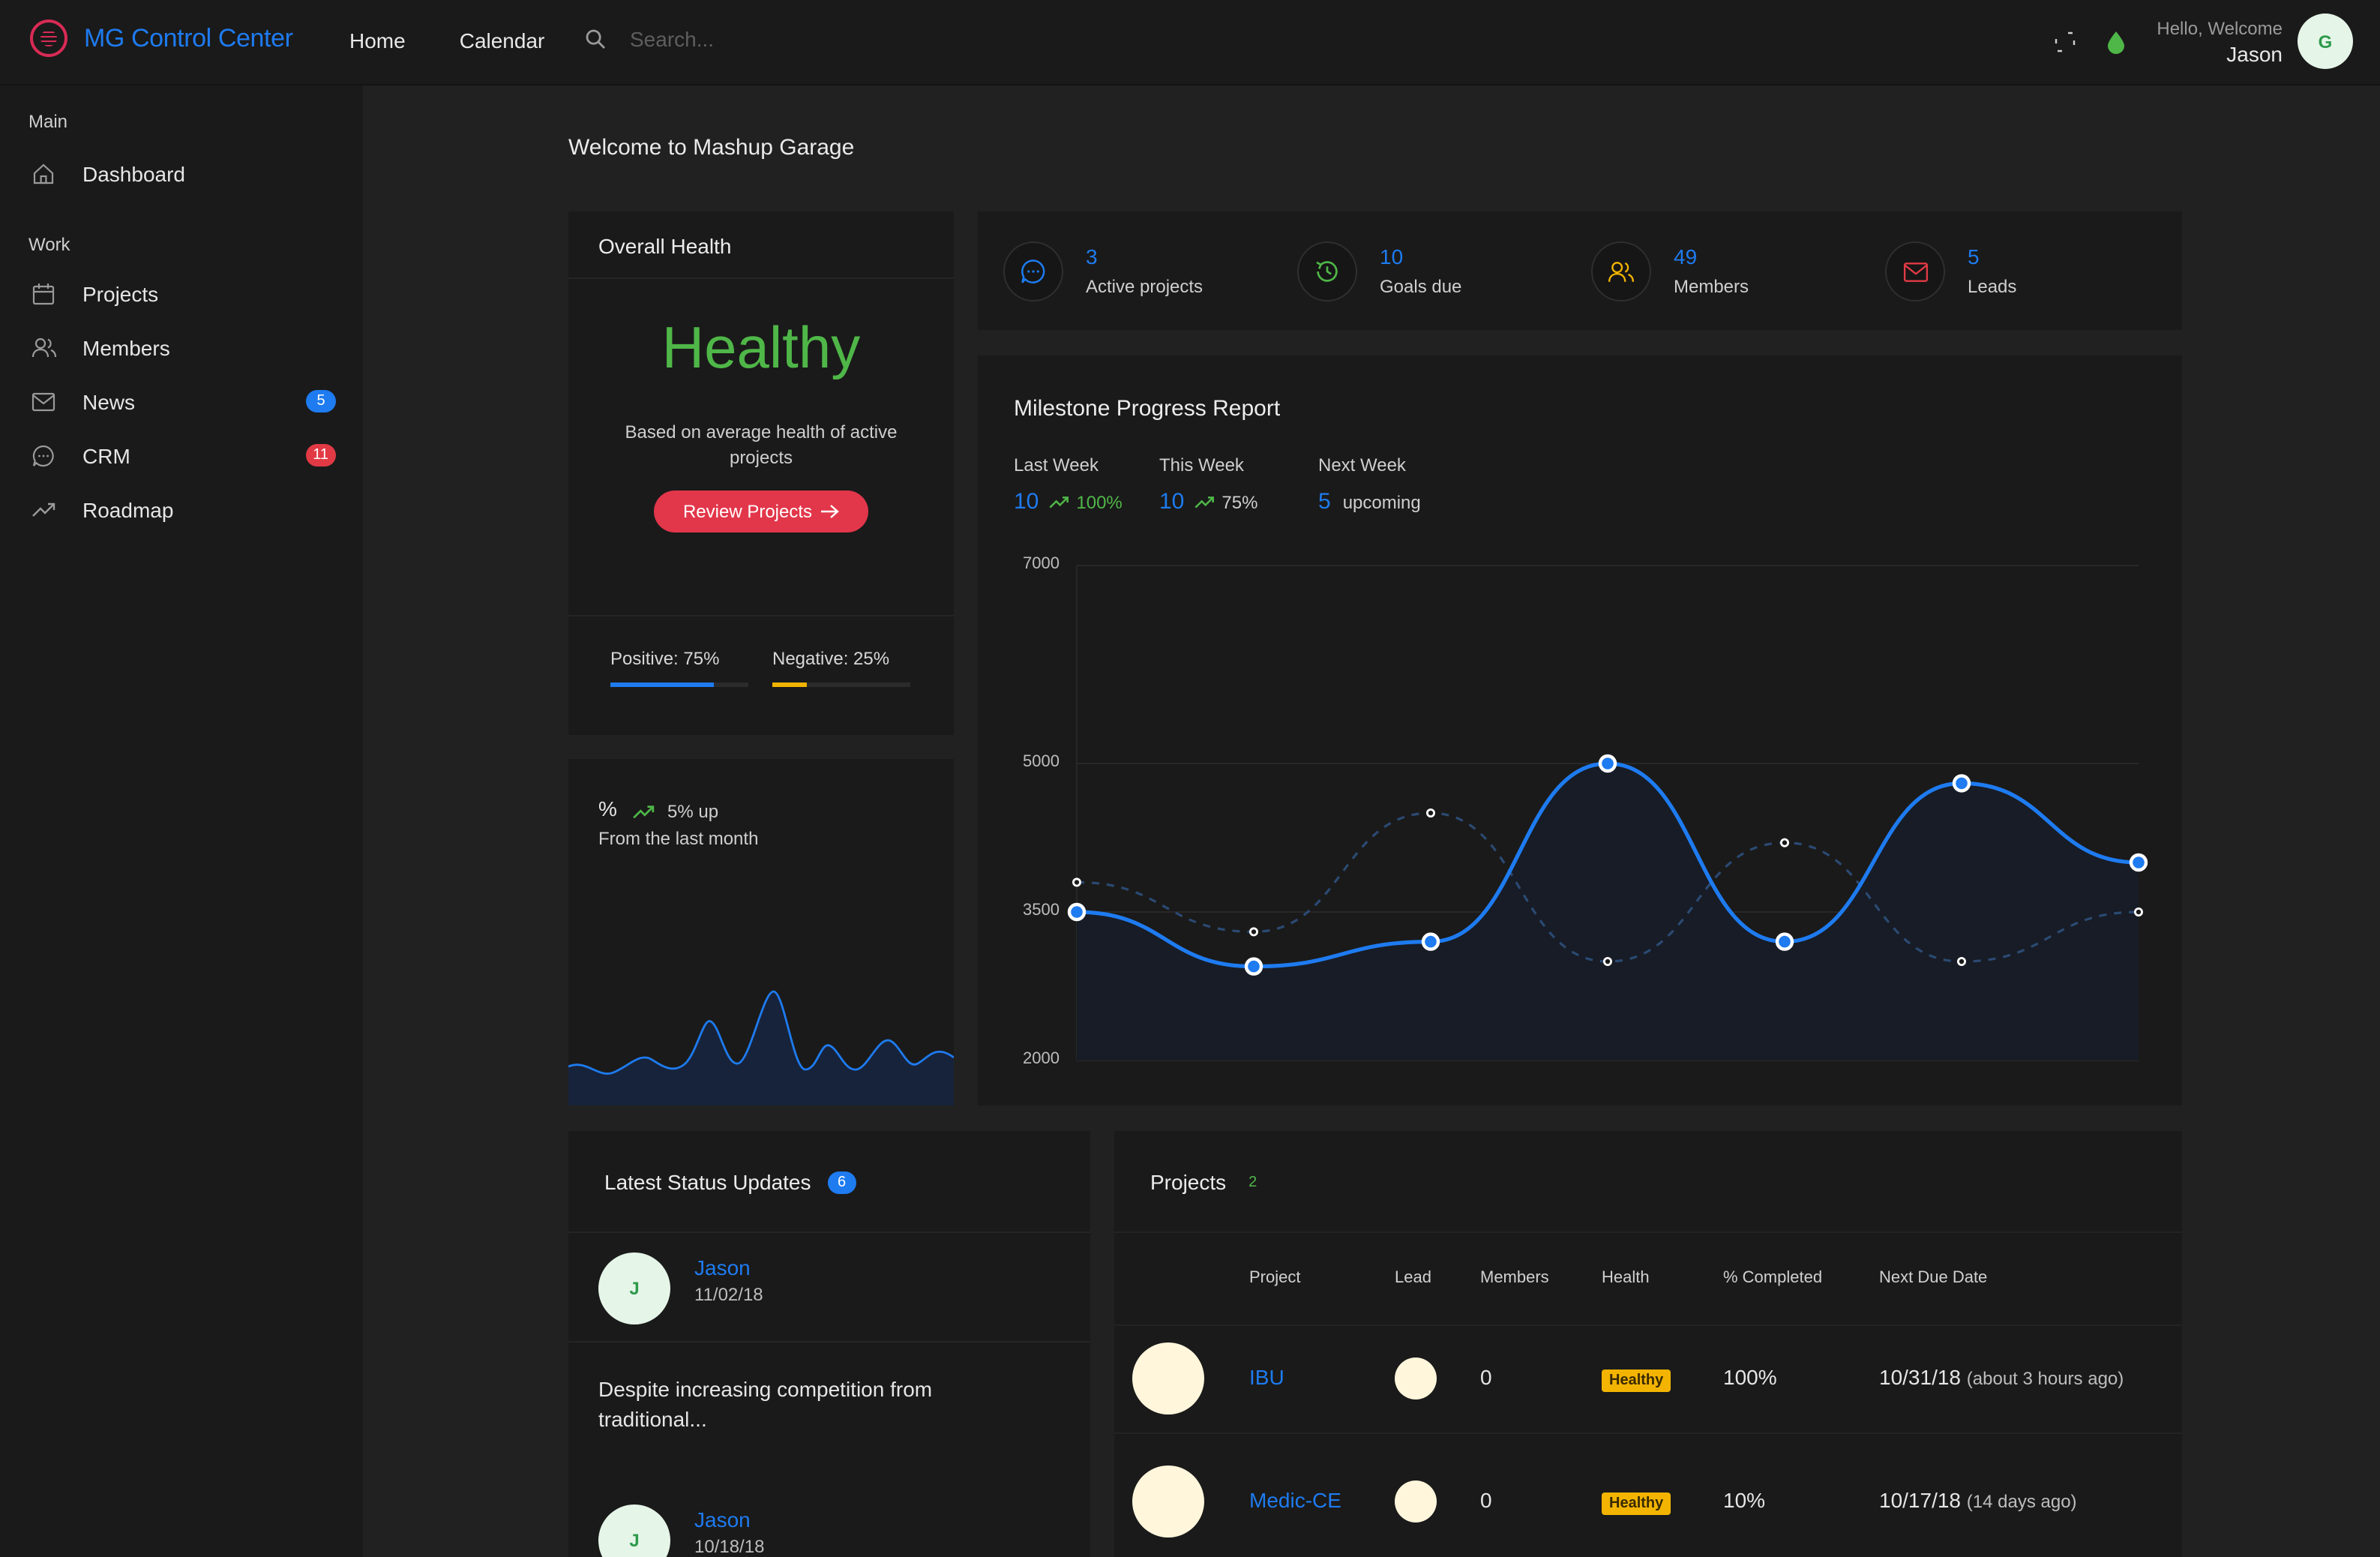  I want to click on trend-sparkline, so click(761, 1048).